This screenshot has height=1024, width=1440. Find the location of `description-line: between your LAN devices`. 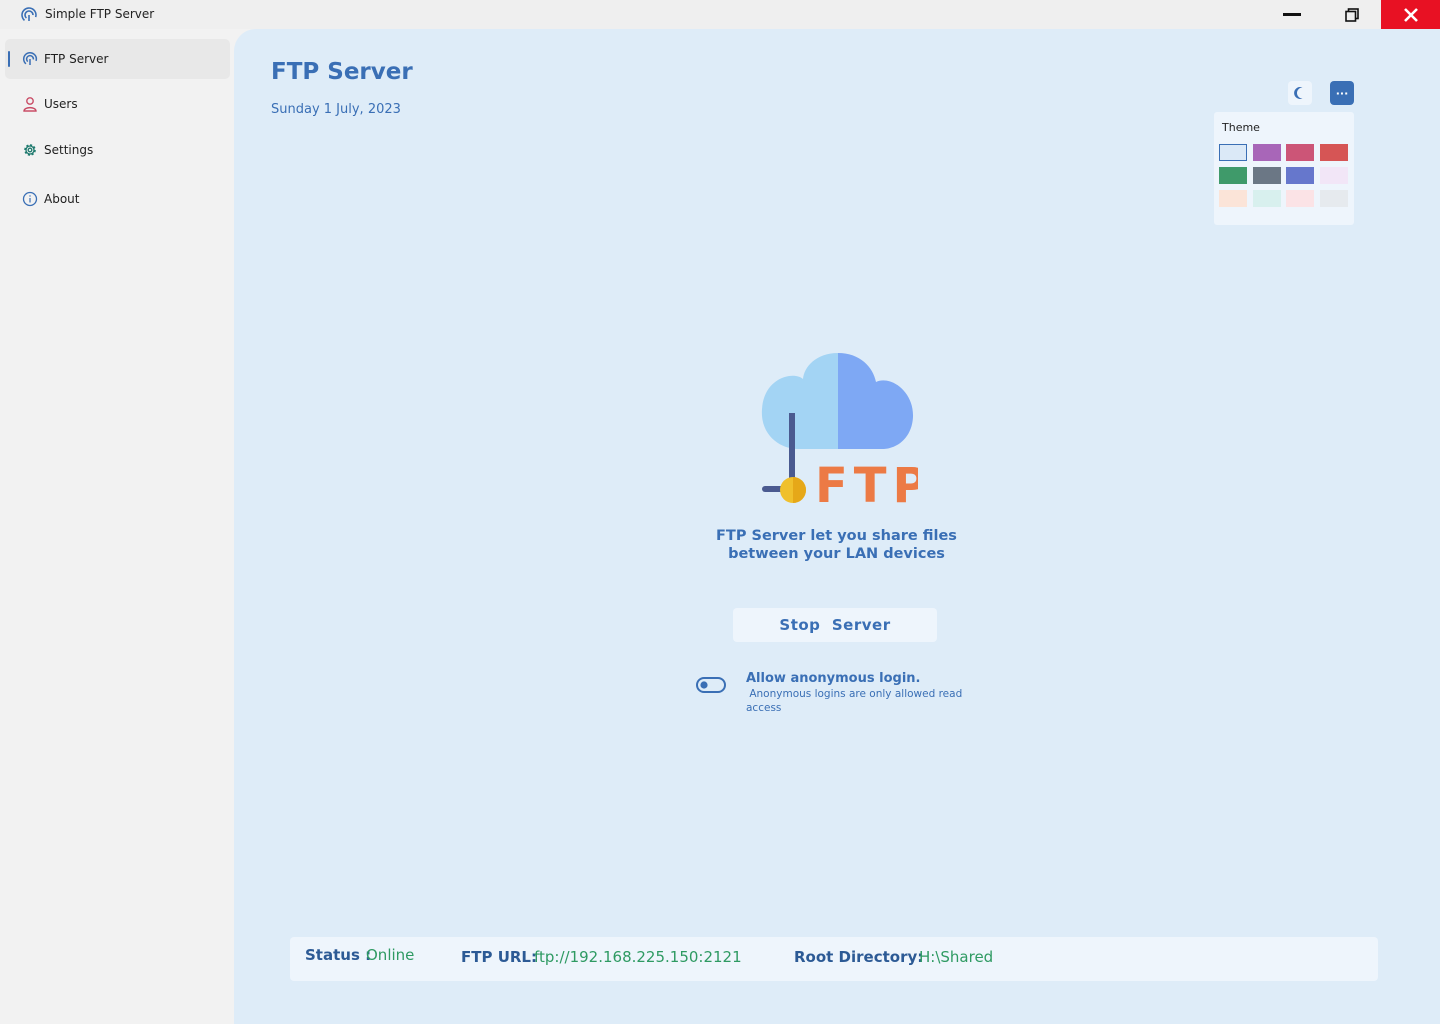

description-line: between your LAN devices is located at coordinates (836, 554).